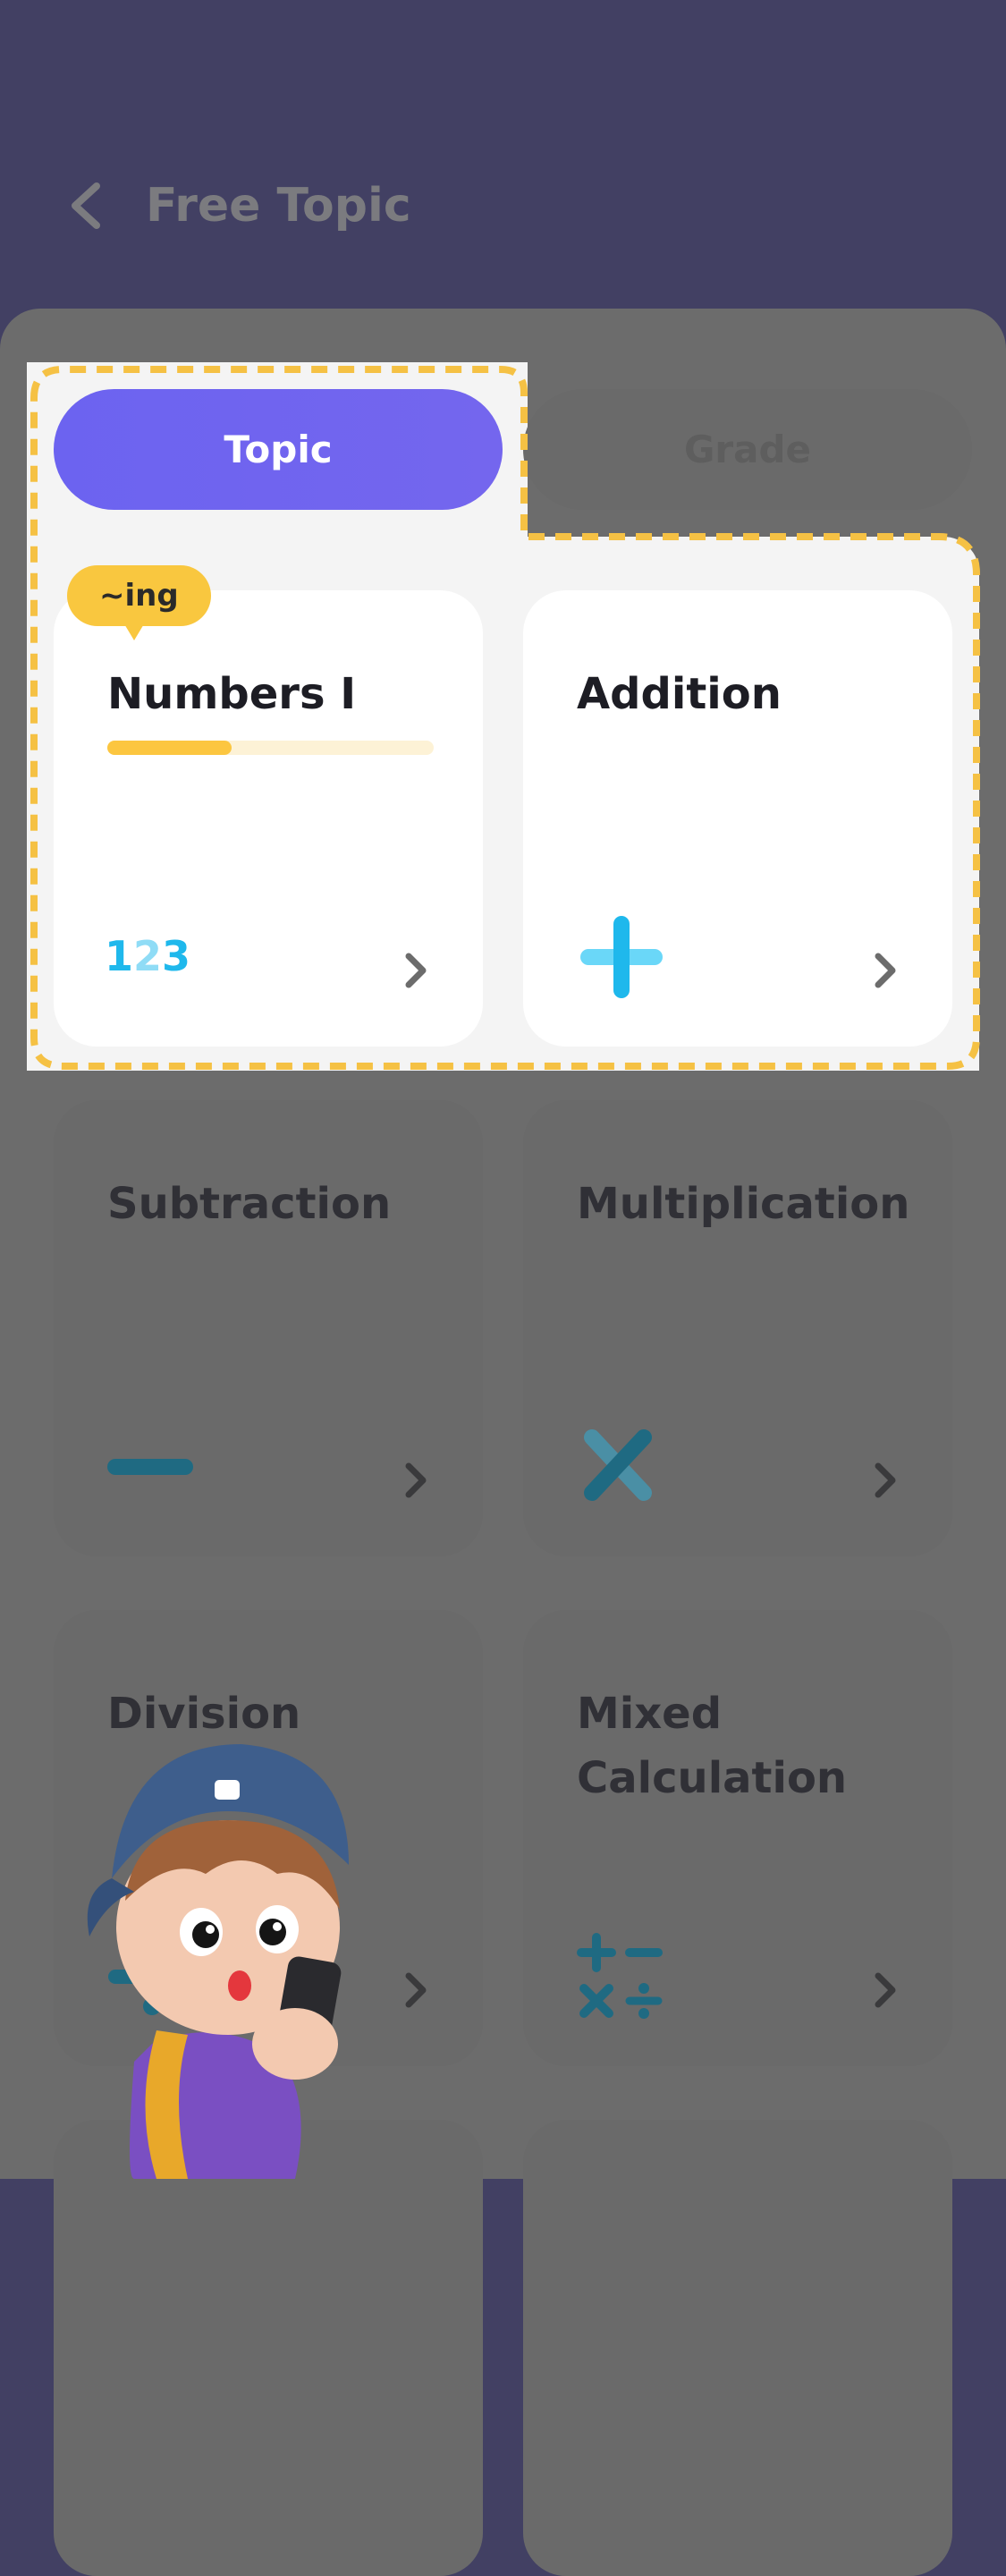  I want to click on topic-card-addition: Addition, so click(737, 818).